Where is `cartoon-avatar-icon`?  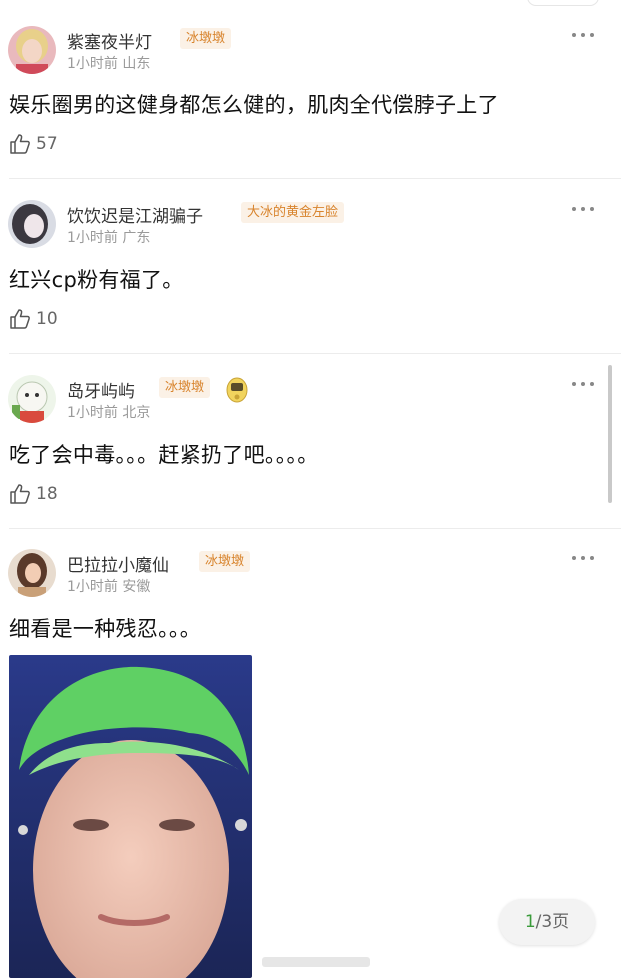
cartoon-avatar-icon is located at coordinates (32, 399).